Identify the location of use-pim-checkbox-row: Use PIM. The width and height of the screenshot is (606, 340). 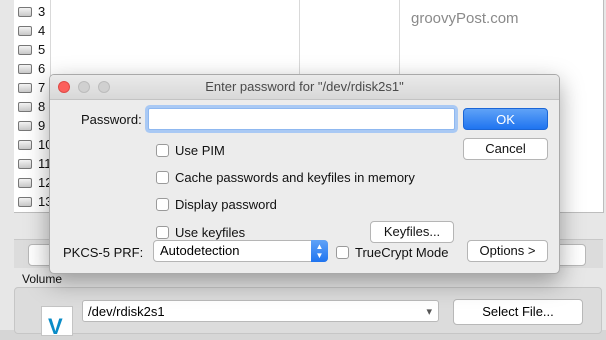
(190, 150).